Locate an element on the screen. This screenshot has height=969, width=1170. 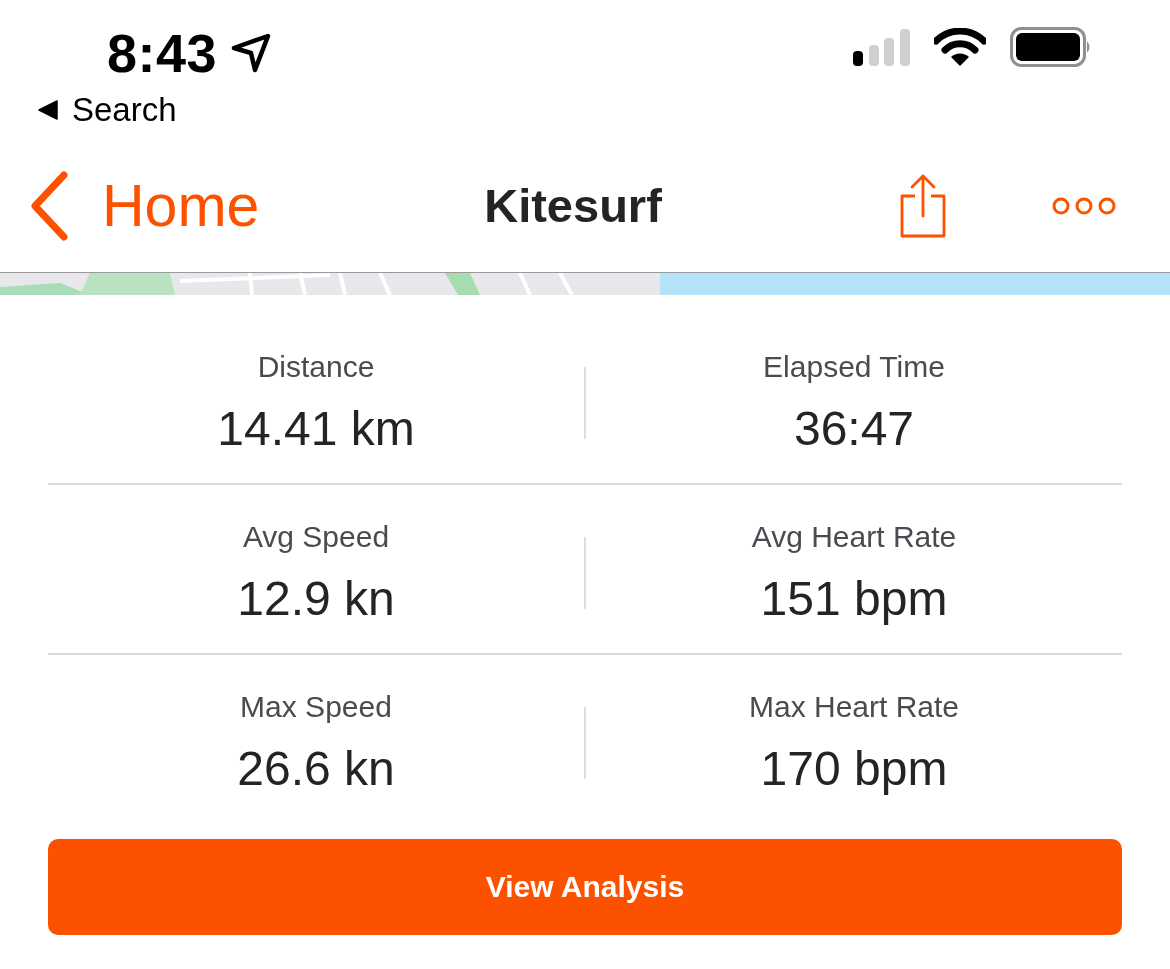
share-icon is located at coordinates (923, 206).